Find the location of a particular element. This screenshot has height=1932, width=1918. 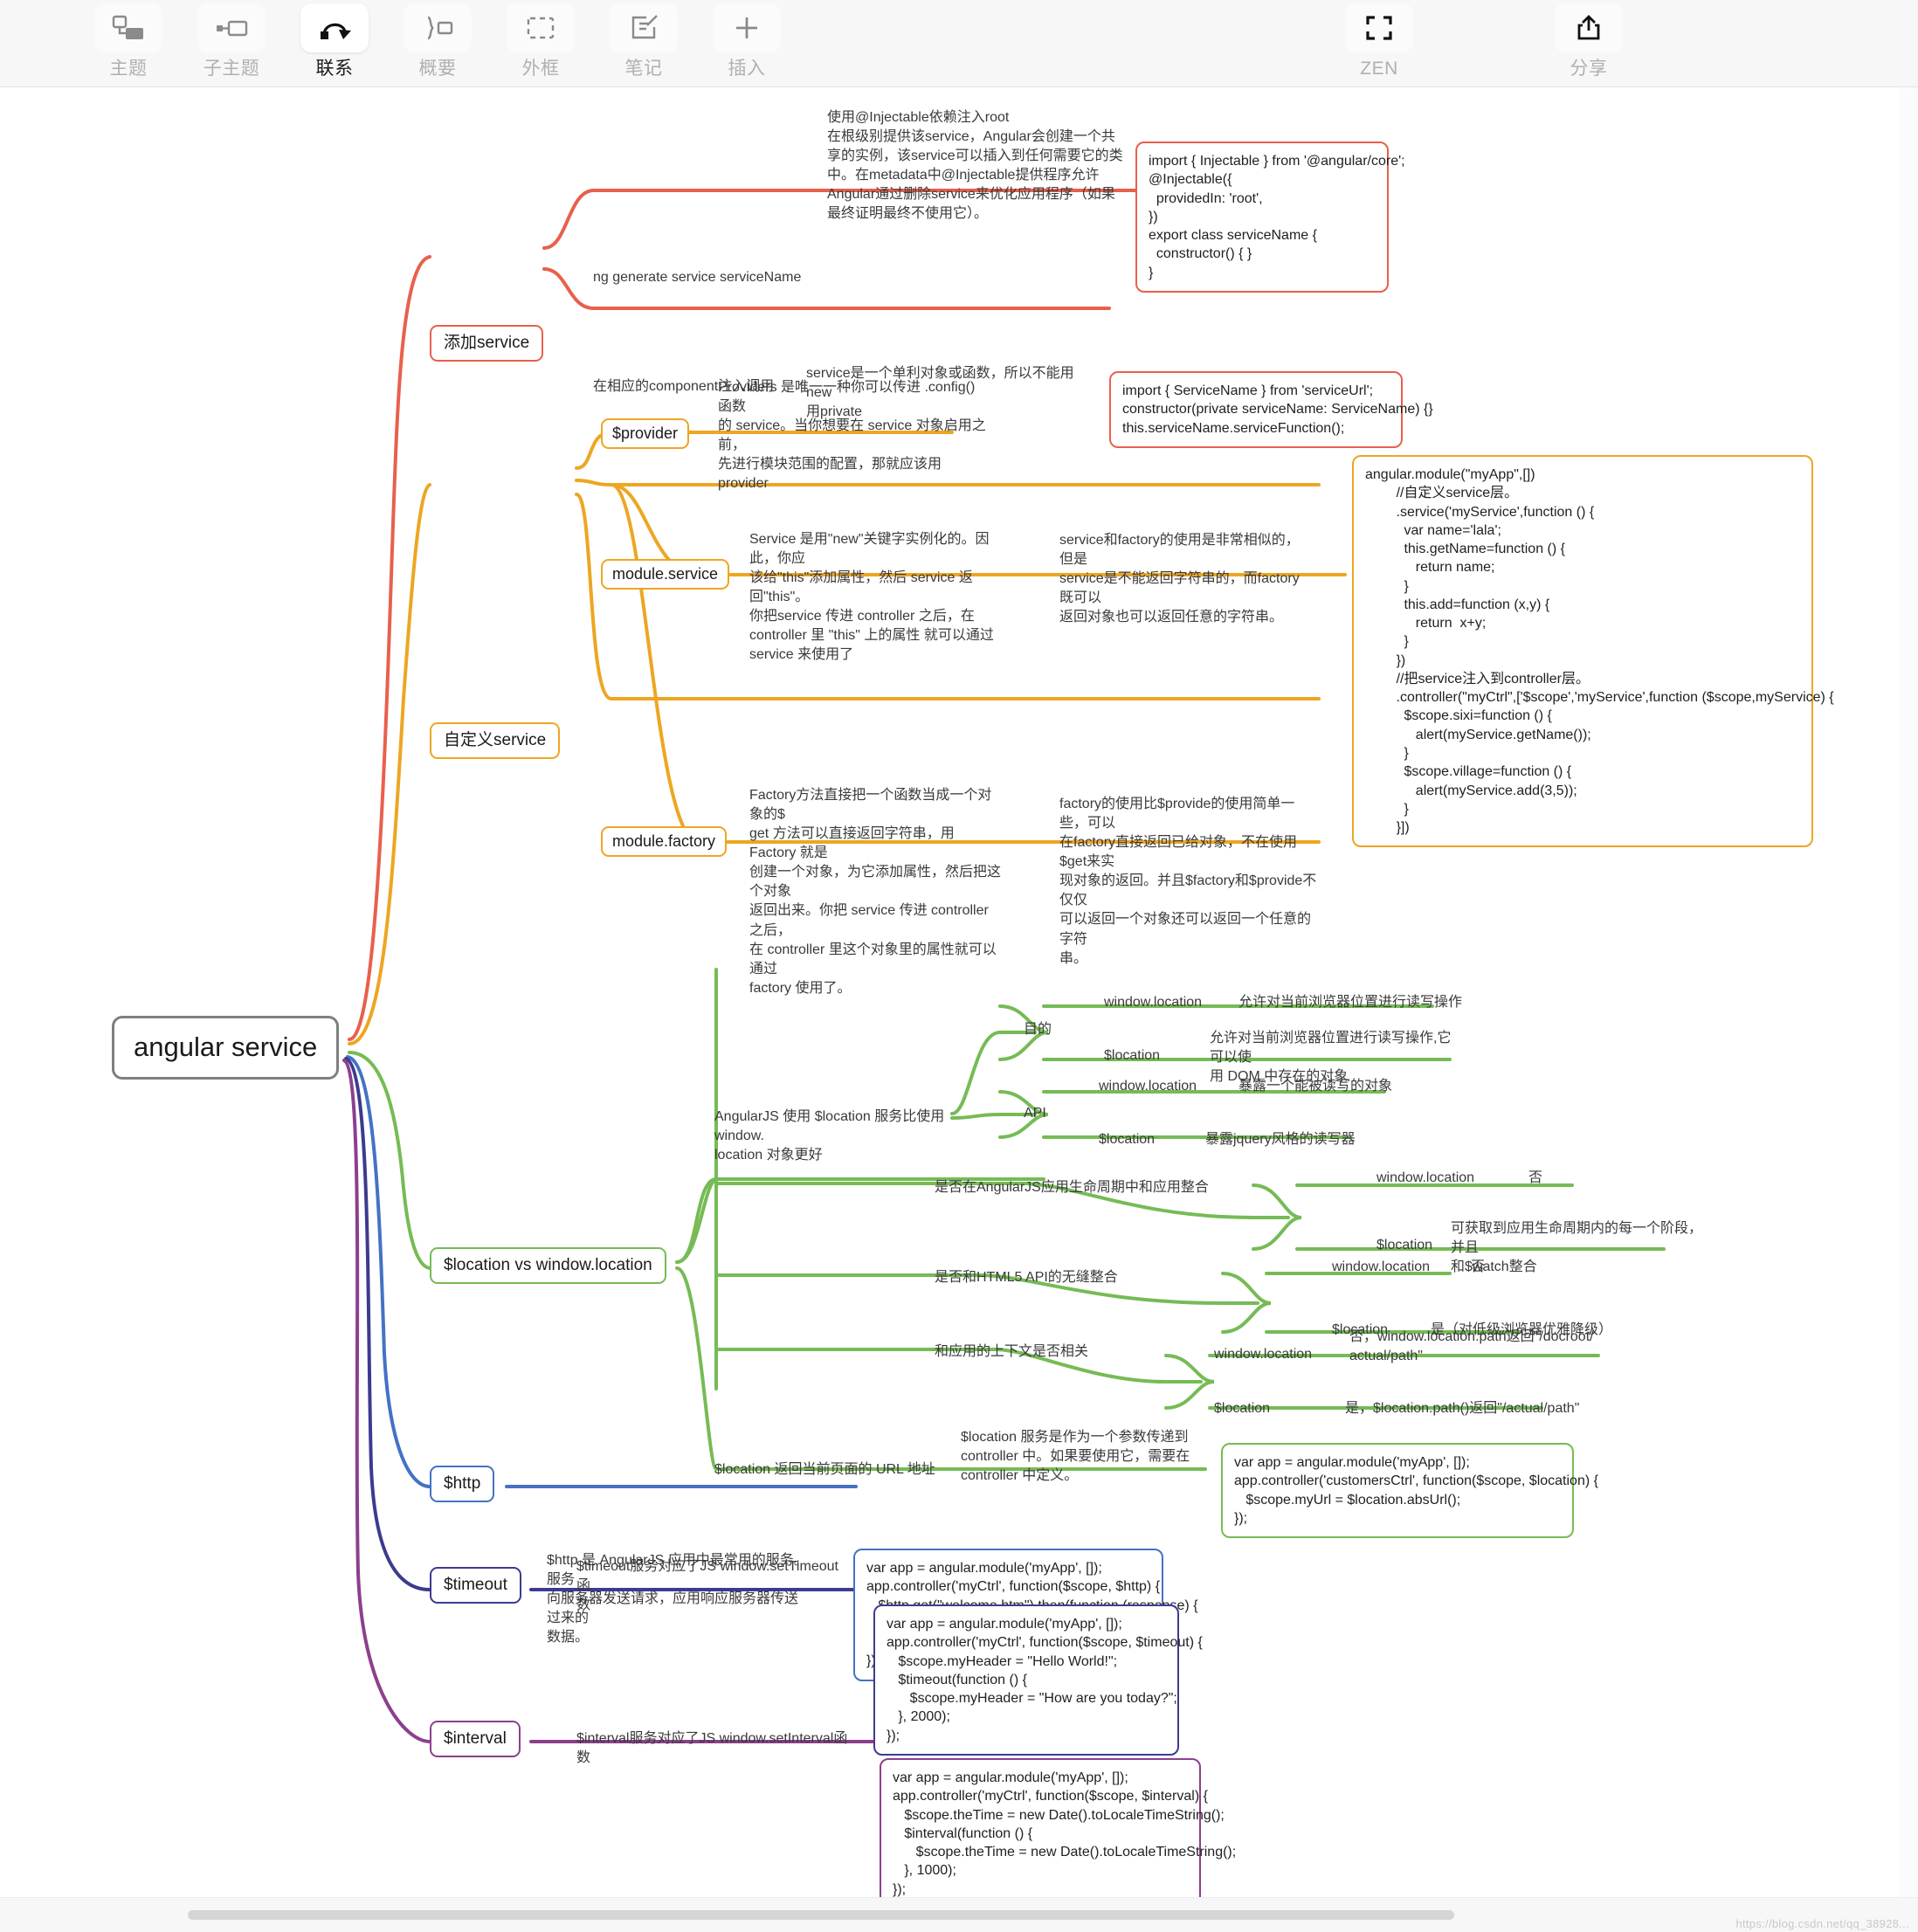

toolbar-left-group: 主题 子主题 联系 概要 外框 笔记 插入 is located at coordinates (437, 43).